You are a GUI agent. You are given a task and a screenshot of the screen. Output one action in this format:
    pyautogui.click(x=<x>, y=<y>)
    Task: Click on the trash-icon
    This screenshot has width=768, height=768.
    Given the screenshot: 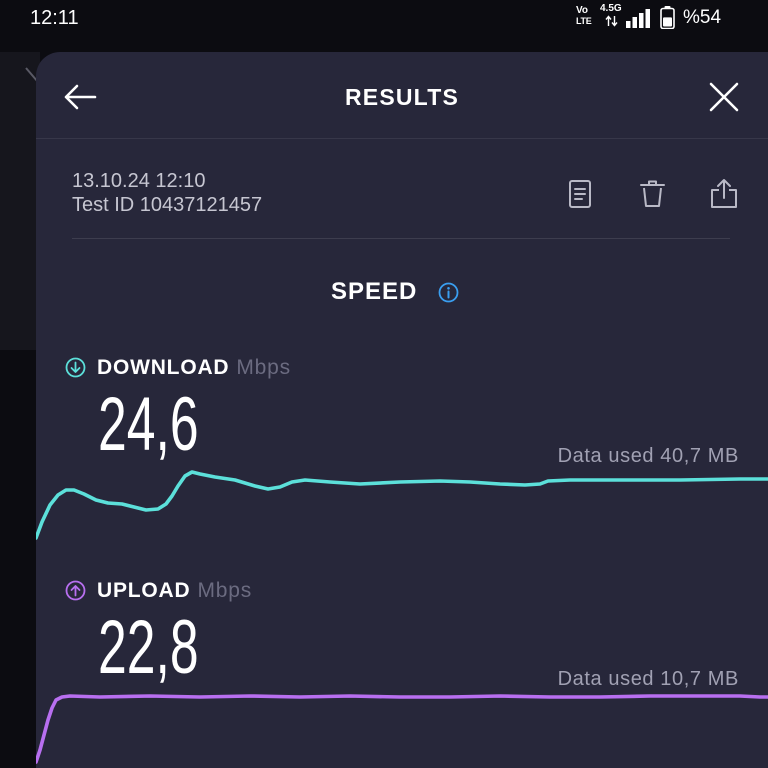 What is the action you would take?
    pyautogui.click(x=652, y=193)
    